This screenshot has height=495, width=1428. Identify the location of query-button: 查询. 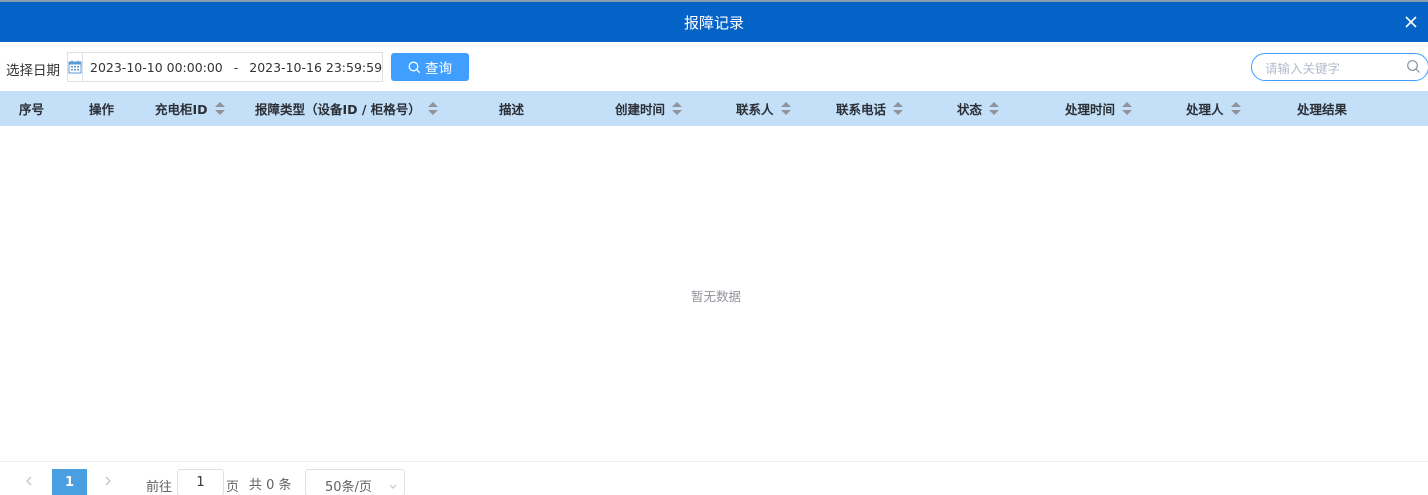
(430, 67).